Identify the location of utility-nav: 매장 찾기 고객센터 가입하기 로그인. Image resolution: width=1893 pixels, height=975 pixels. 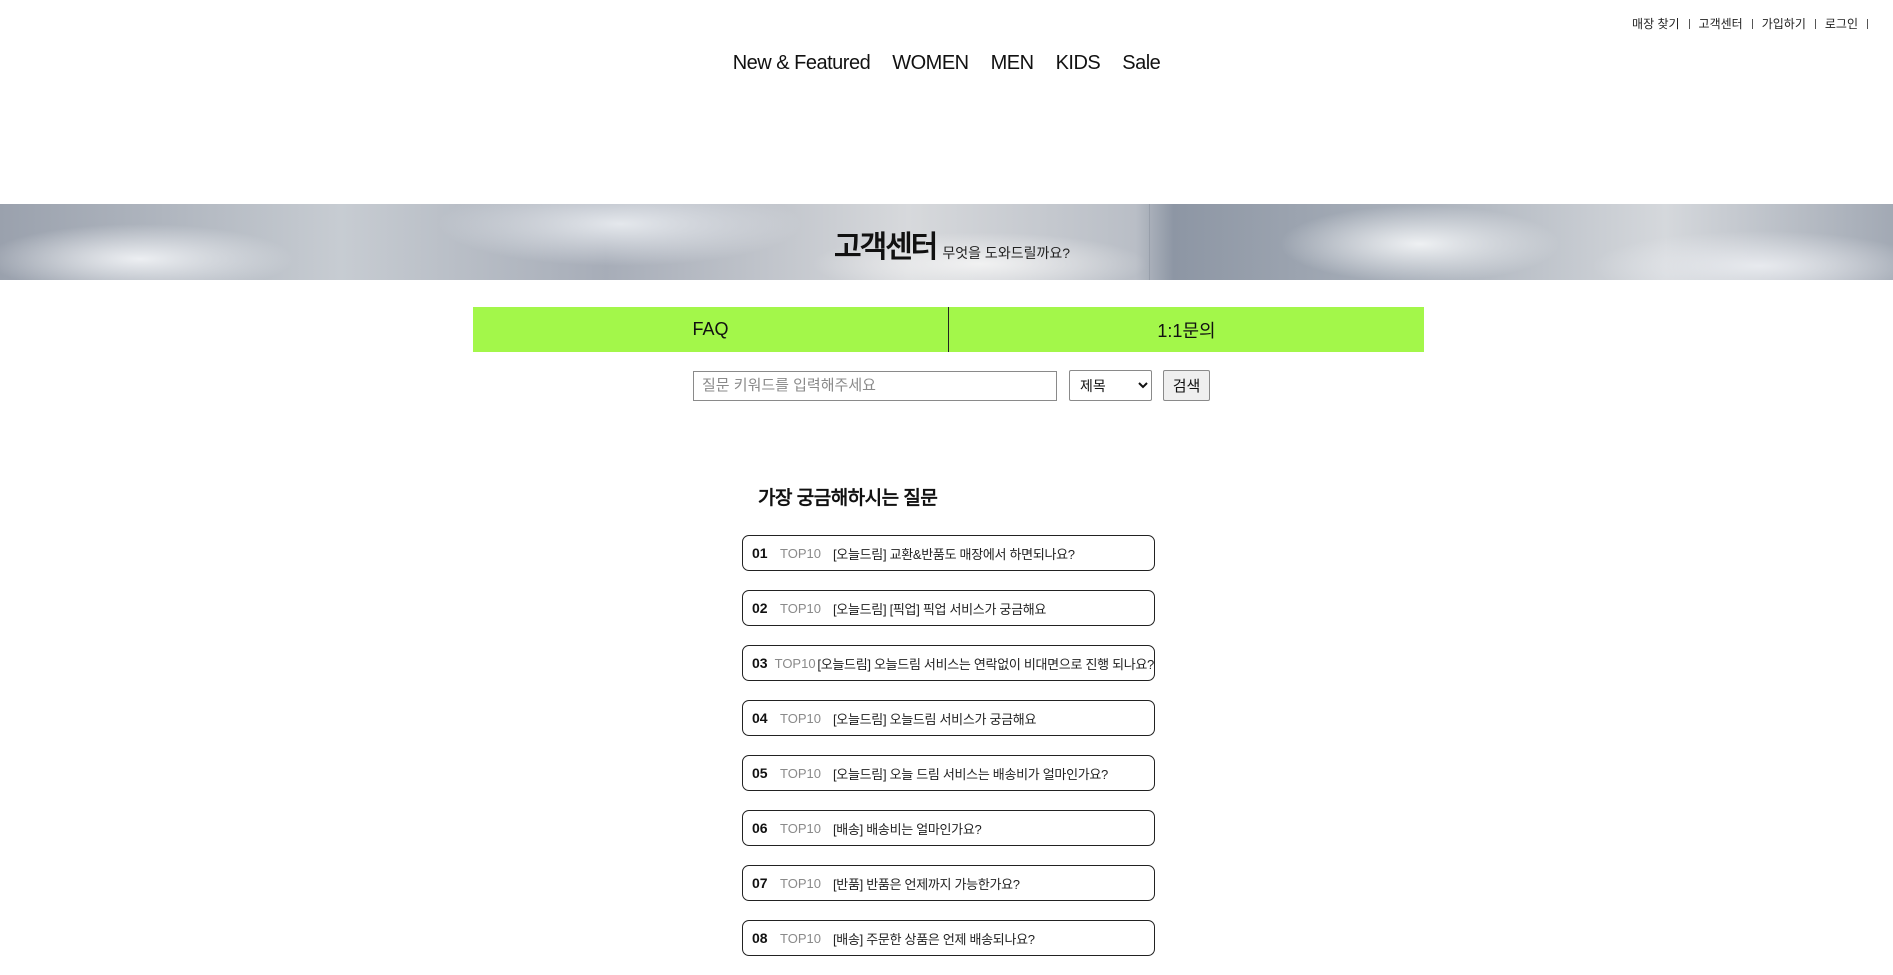
(1754, 23).